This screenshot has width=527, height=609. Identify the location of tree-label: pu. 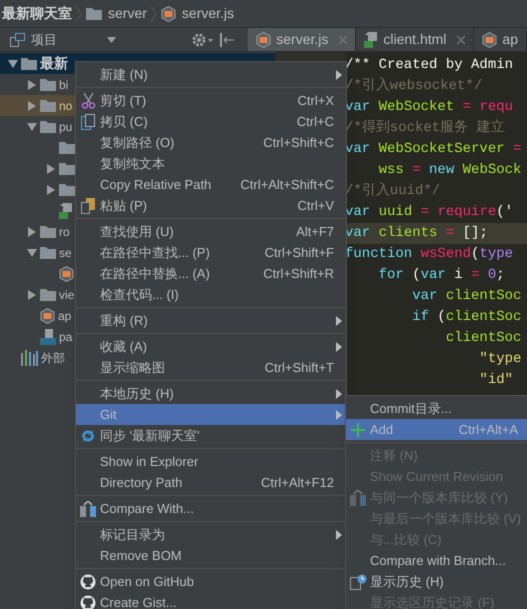
(65, 127).